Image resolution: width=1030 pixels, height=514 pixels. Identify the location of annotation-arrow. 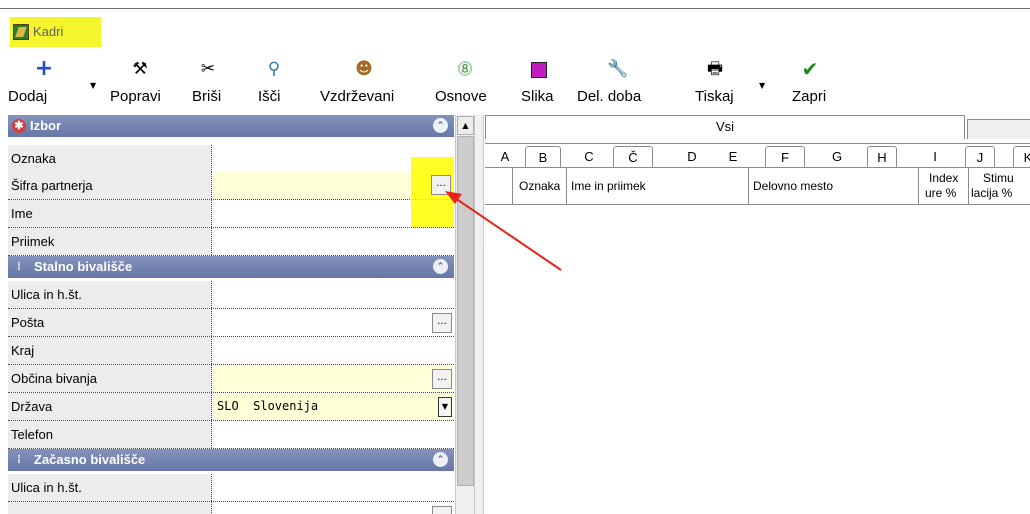
(503, 231).